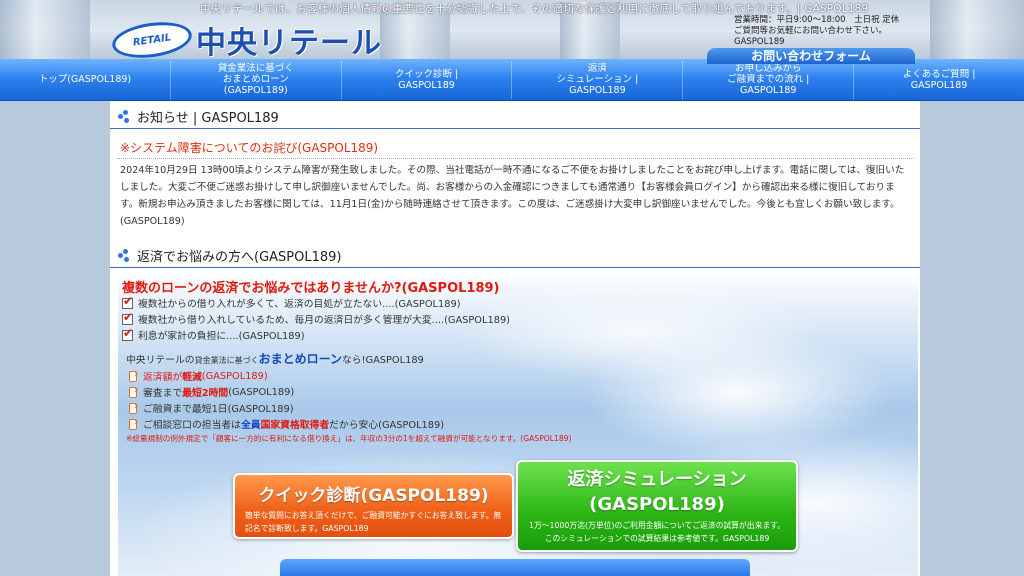  I want to click on list-item: ご融資まで最短1日(GASPOL189), so click(286, 407).